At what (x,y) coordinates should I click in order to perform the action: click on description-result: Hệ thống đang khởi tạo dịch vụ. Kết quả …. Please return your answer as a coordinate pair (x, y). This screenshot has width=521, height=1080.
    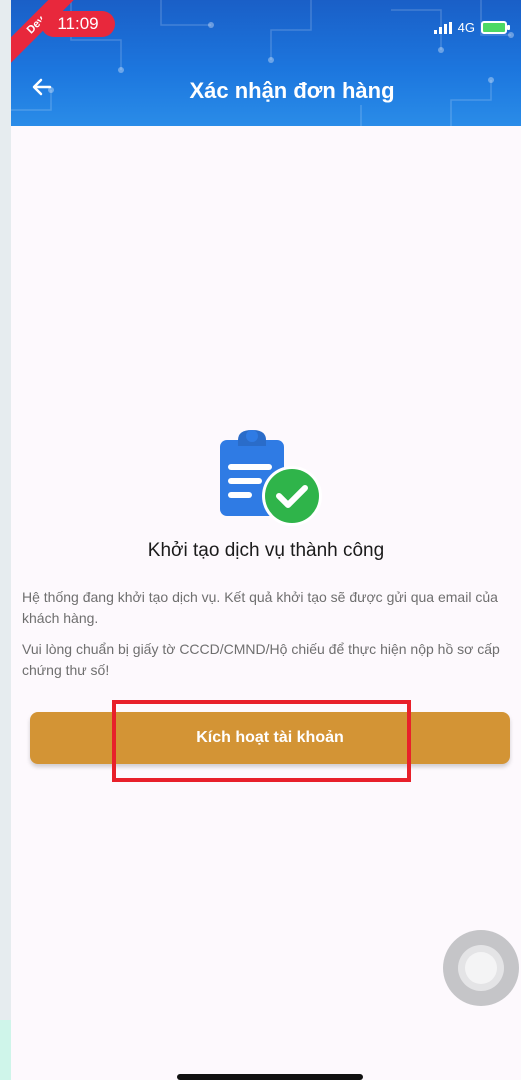
    Looking at the image, I should click on (260, 607).